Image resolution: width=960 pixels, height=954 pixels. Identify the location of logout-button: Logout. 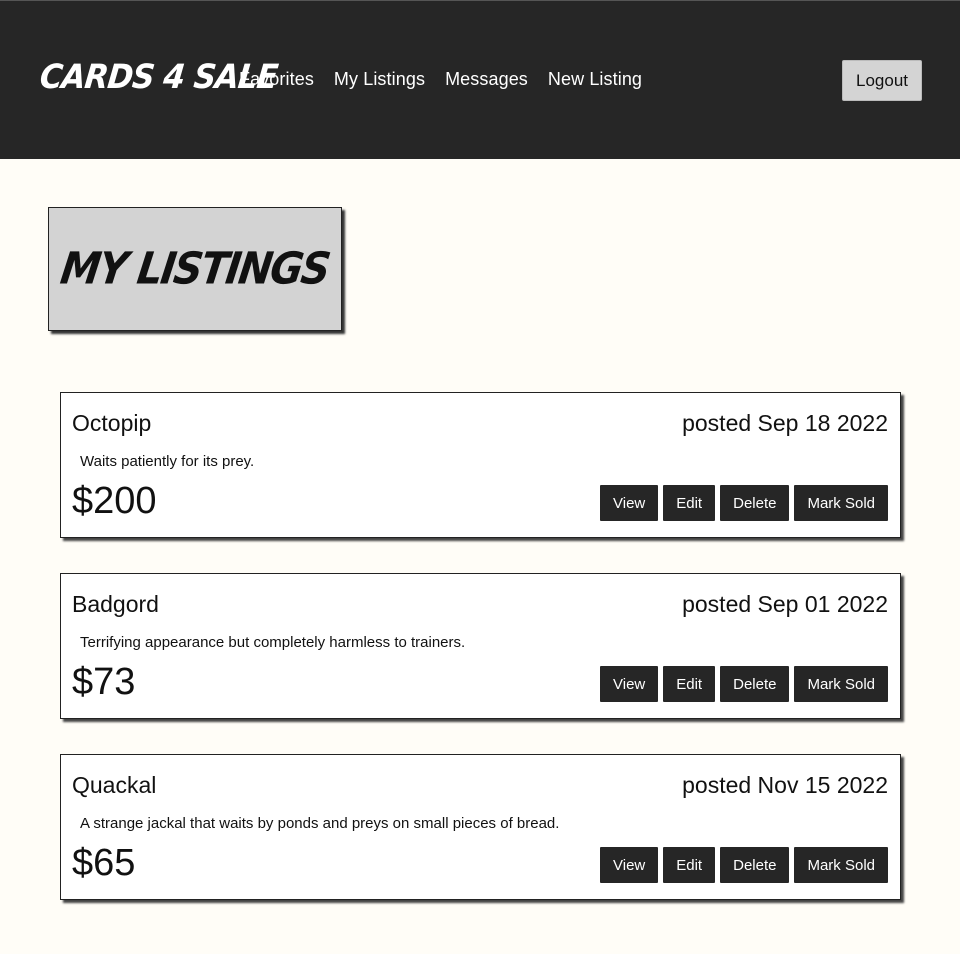
(882, 80).